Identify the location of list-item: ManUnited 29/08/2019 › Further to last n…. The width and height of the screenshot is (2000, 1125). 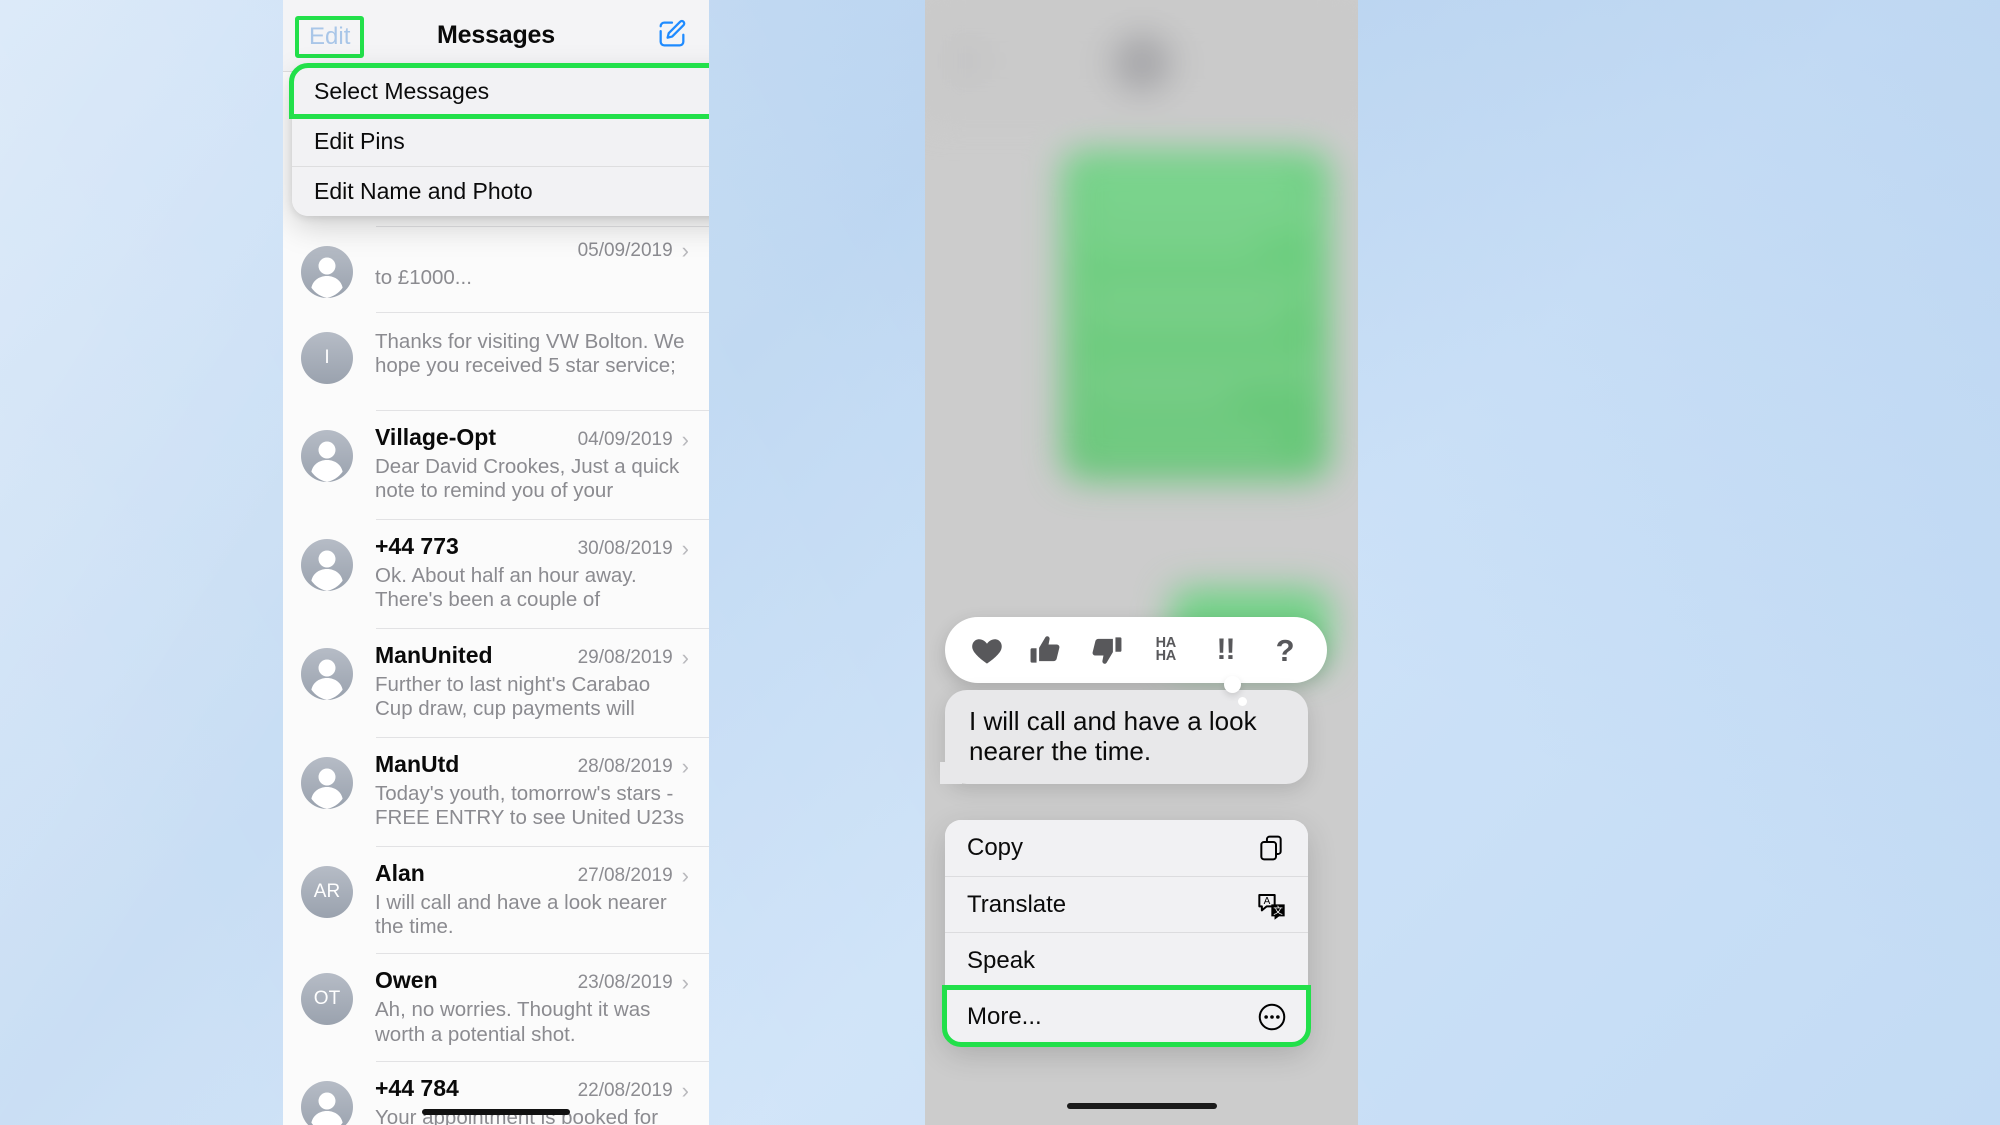
(496, 682).